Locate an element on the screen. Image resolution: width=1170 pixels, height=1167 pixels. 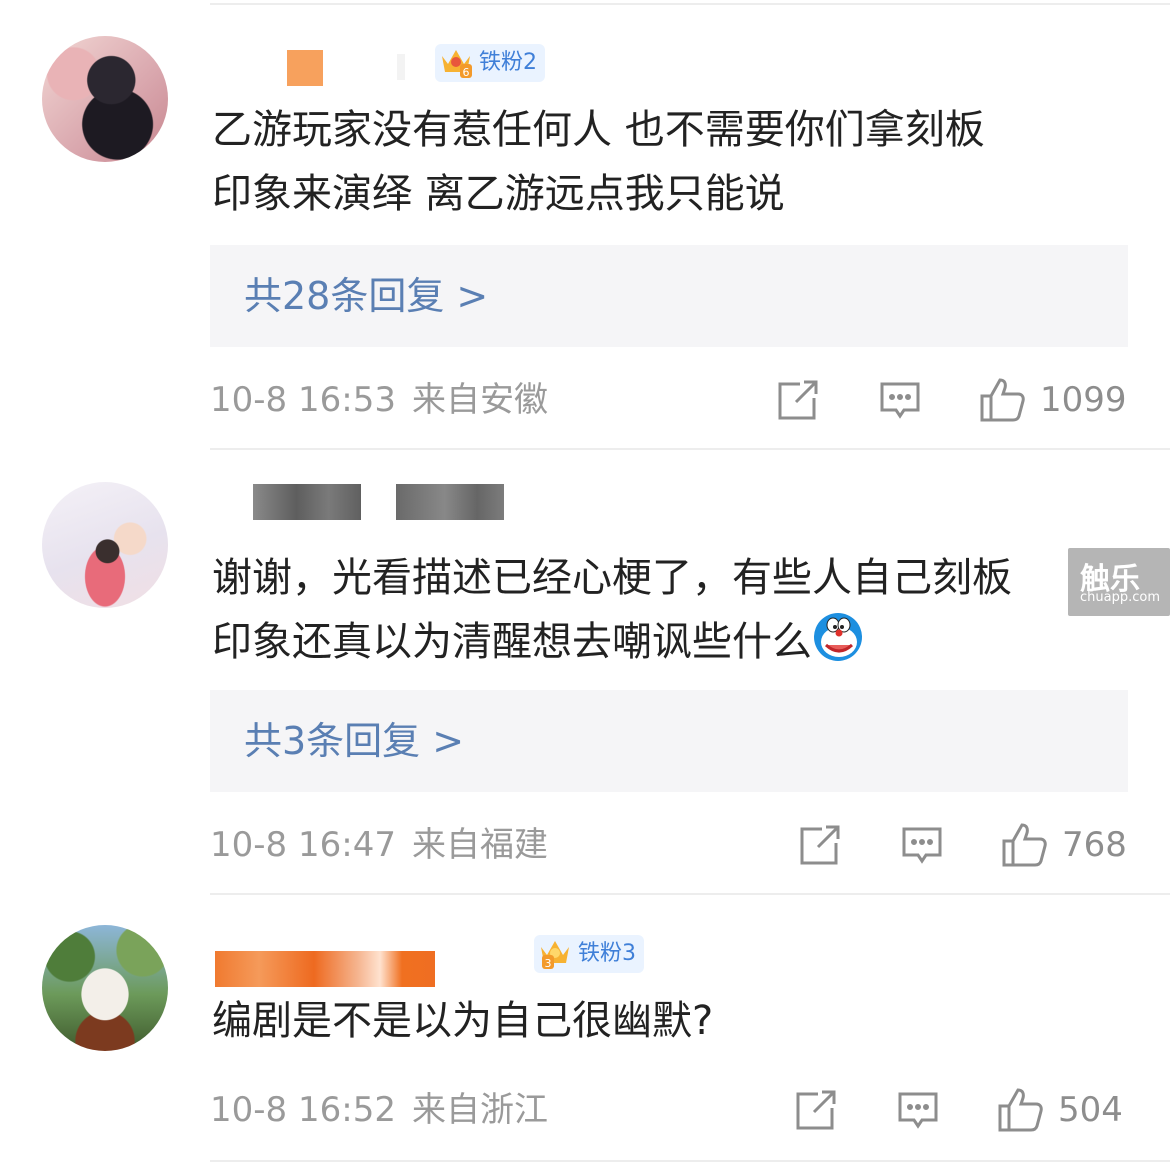
crown-icon: 6 is located at coordinates (457, 64).